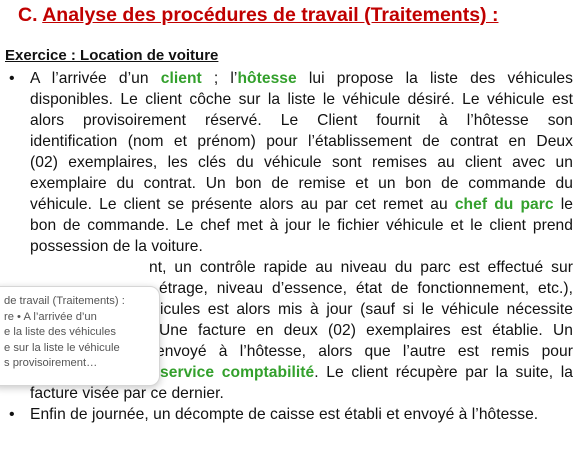 The height and width of the screenshot is (454, 587). Describe the element at coordinates (28, 15) in the screenshot. I see `section-heading-prefix: C.` at that location.